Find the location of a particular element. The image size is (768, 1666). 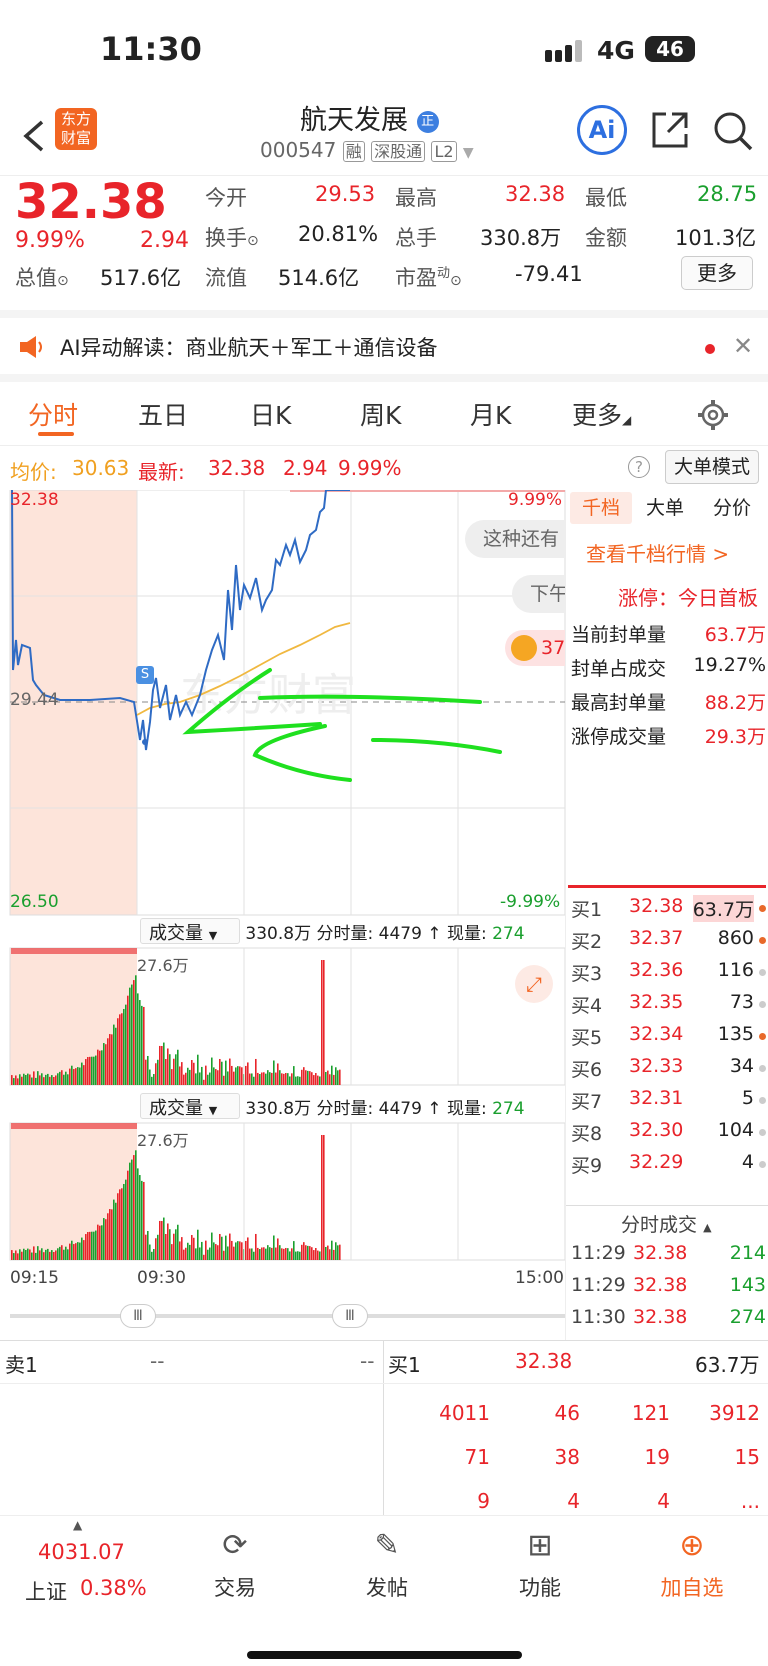

vol1-selector: 成交量 ▼ is located at coordinates (190, 931).